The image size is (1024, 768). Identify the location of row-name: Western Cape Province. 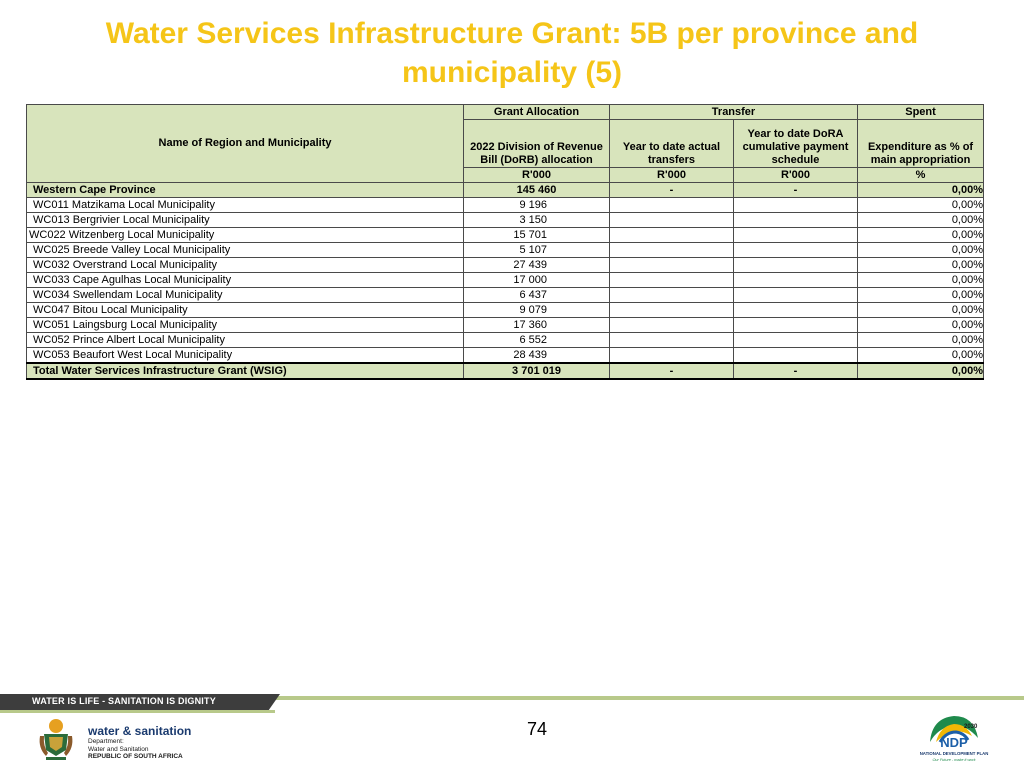
(245, 190).